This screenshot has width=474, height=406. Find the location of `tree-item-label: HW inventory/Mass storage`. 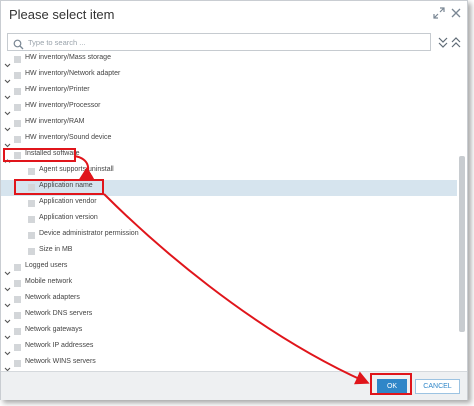

tree-item-label: HW inventory/Mass storage is located at coordinates (68, 57).